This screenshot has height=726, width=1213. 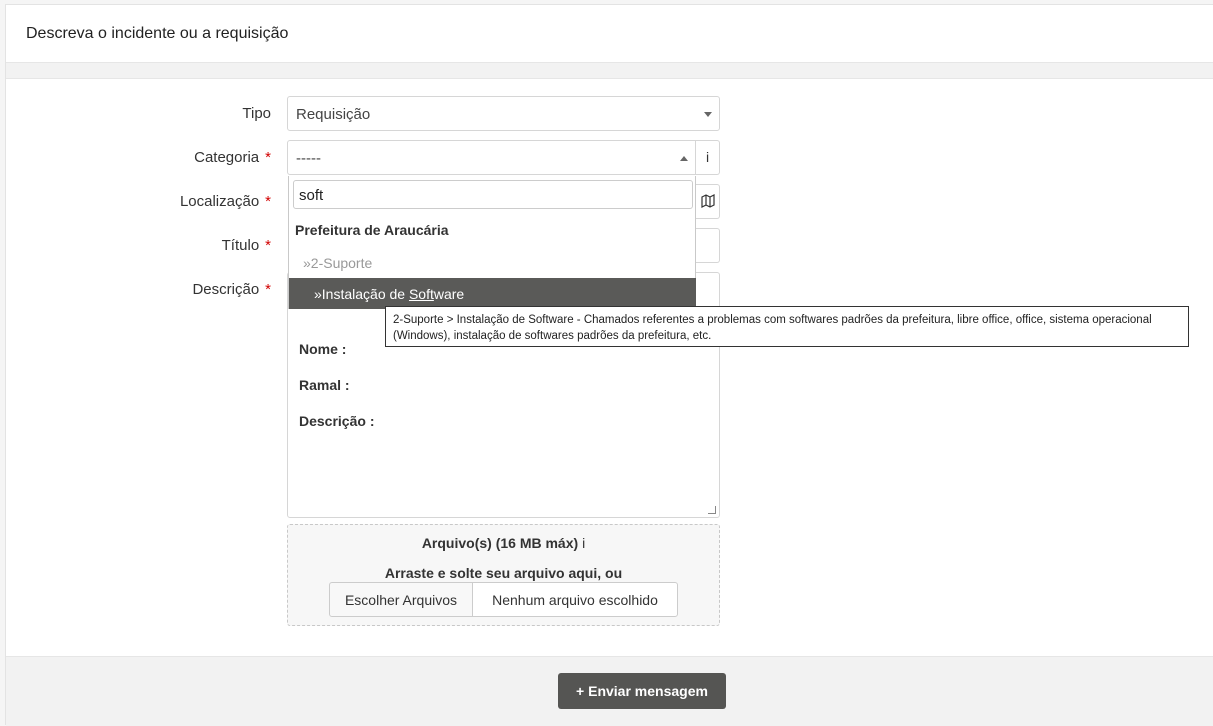 I want to click on header-divider, so click(x=609, y=71).